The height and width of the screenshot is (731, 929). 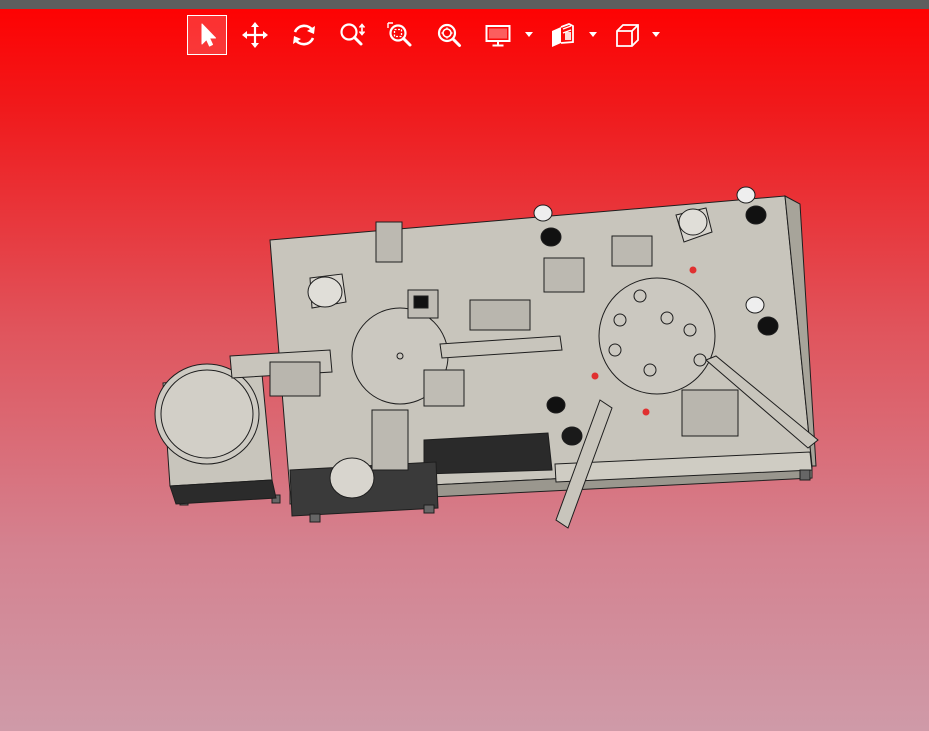 What do you see at coordinates (464, 4) in the screenshot?
I see `window-title-bar` at bounding box center [464, 4].